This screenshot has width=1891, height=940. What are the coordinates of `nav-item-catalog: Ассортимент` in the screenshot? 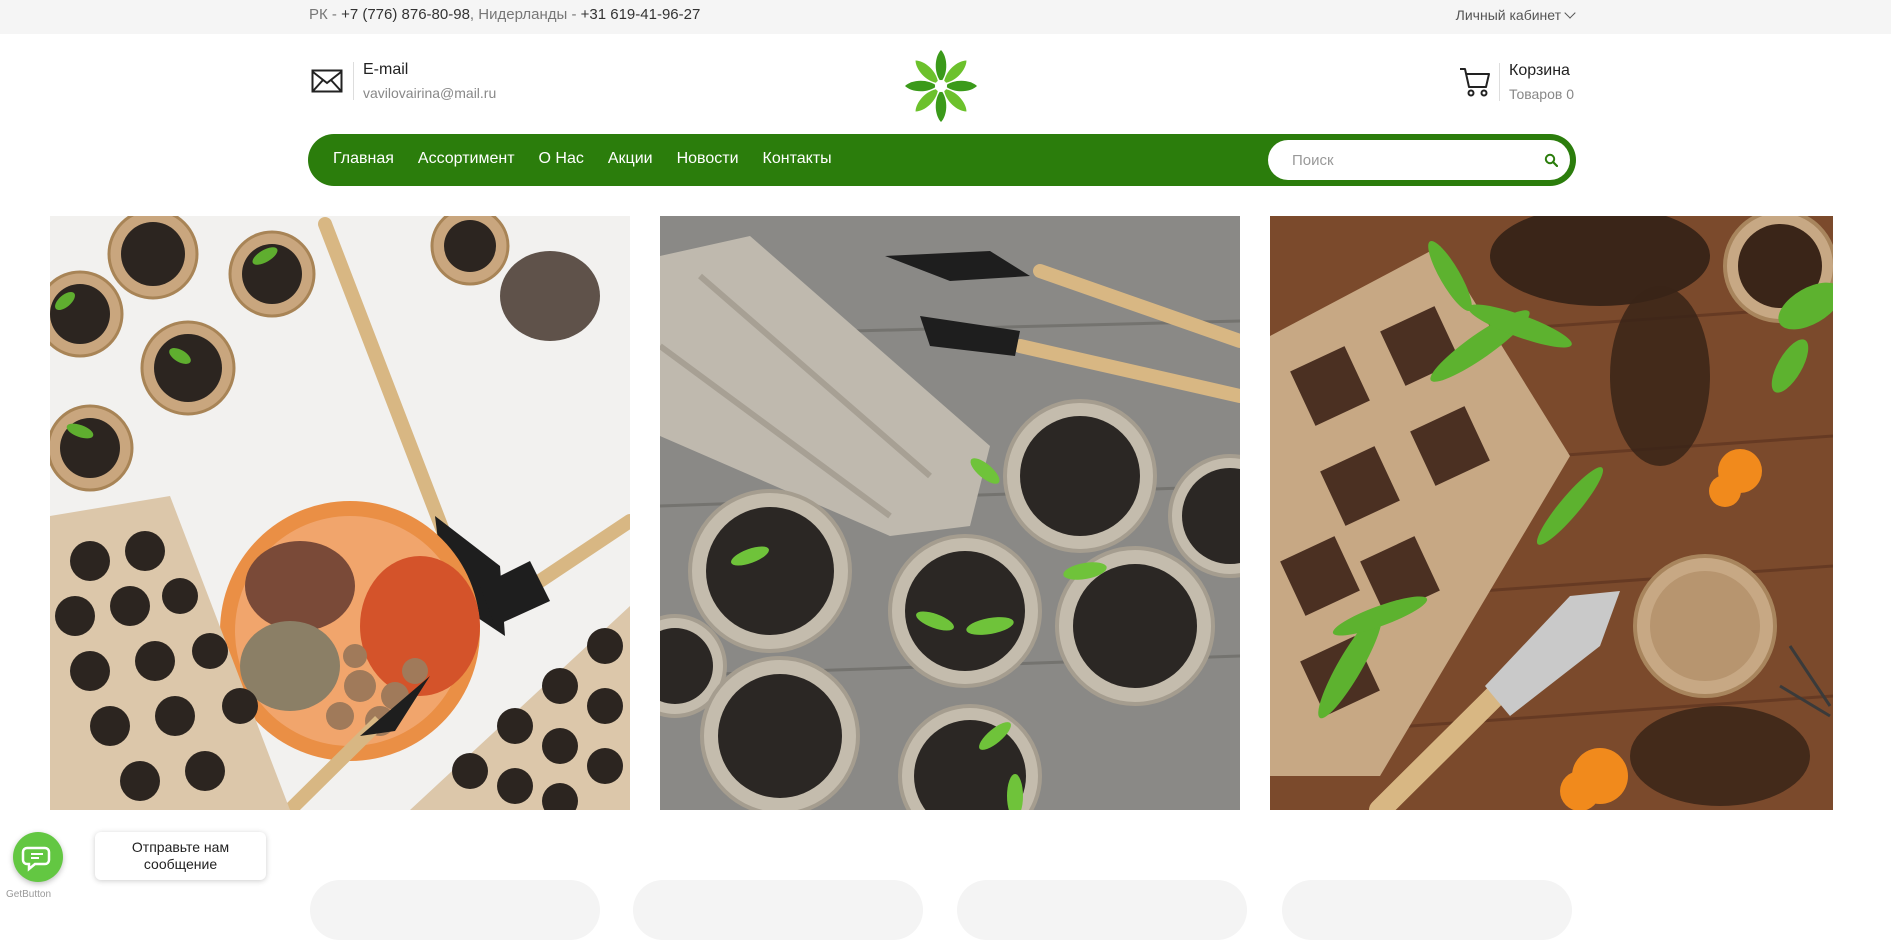 It's located at (466, 159).